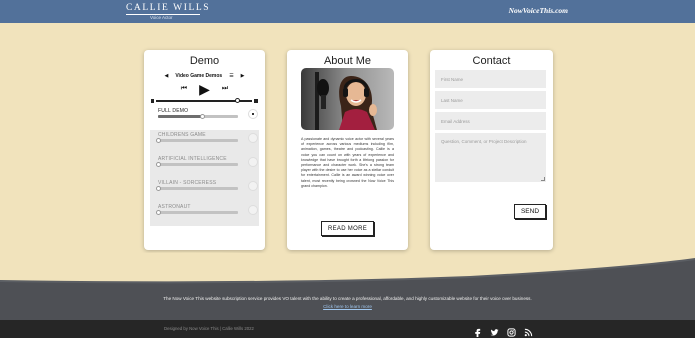 The height and width of the screenshot is (338, 695). What do you see at coordinates (225, 89) in the screenshot?
I see `skip-forward-icon: ⏭` at bounding box center [225, 89].